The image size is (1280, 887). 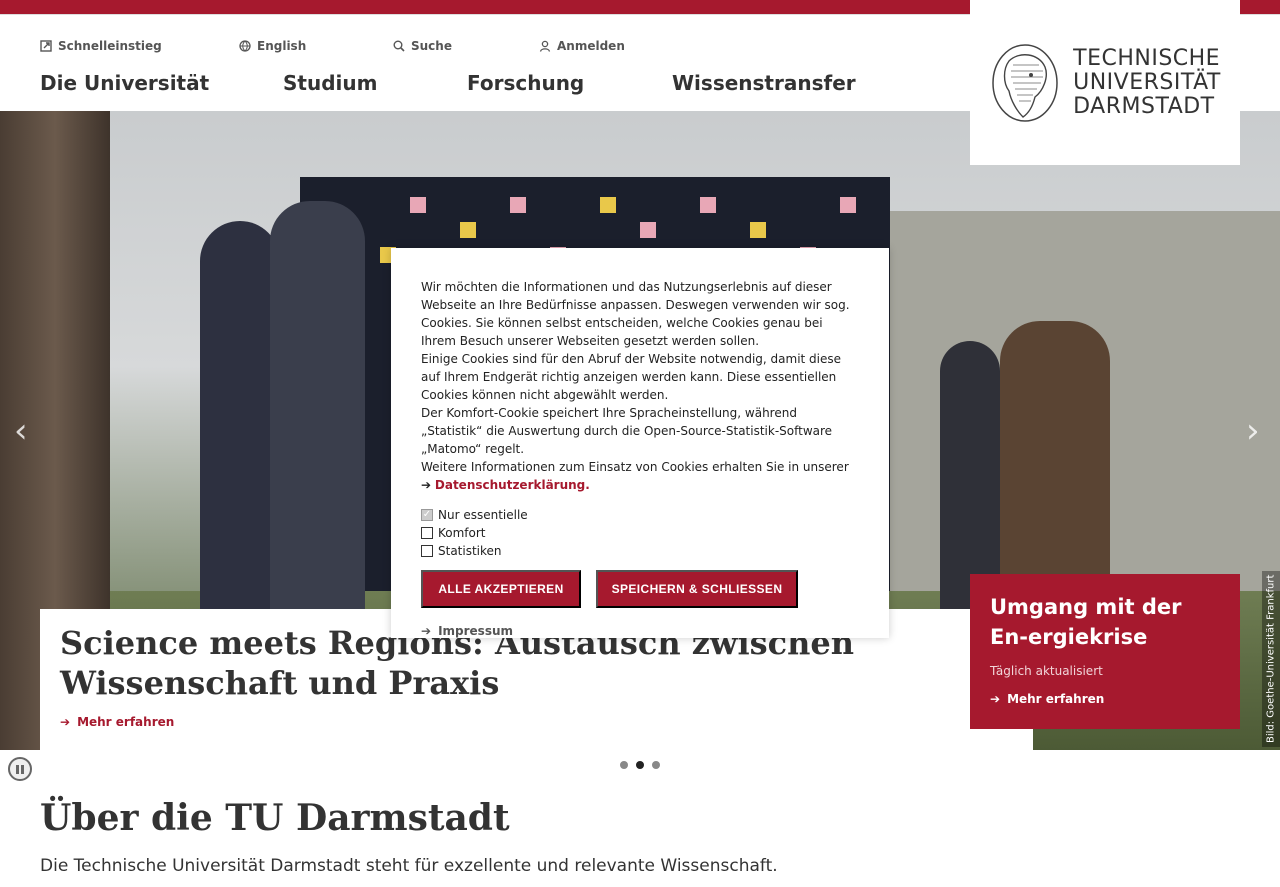 What do you see at coordinates (1086, 622) in the screenshot?
I see `promo-title: Umgang mit der En-ergiekrise` at bounding box center [1086, 622].